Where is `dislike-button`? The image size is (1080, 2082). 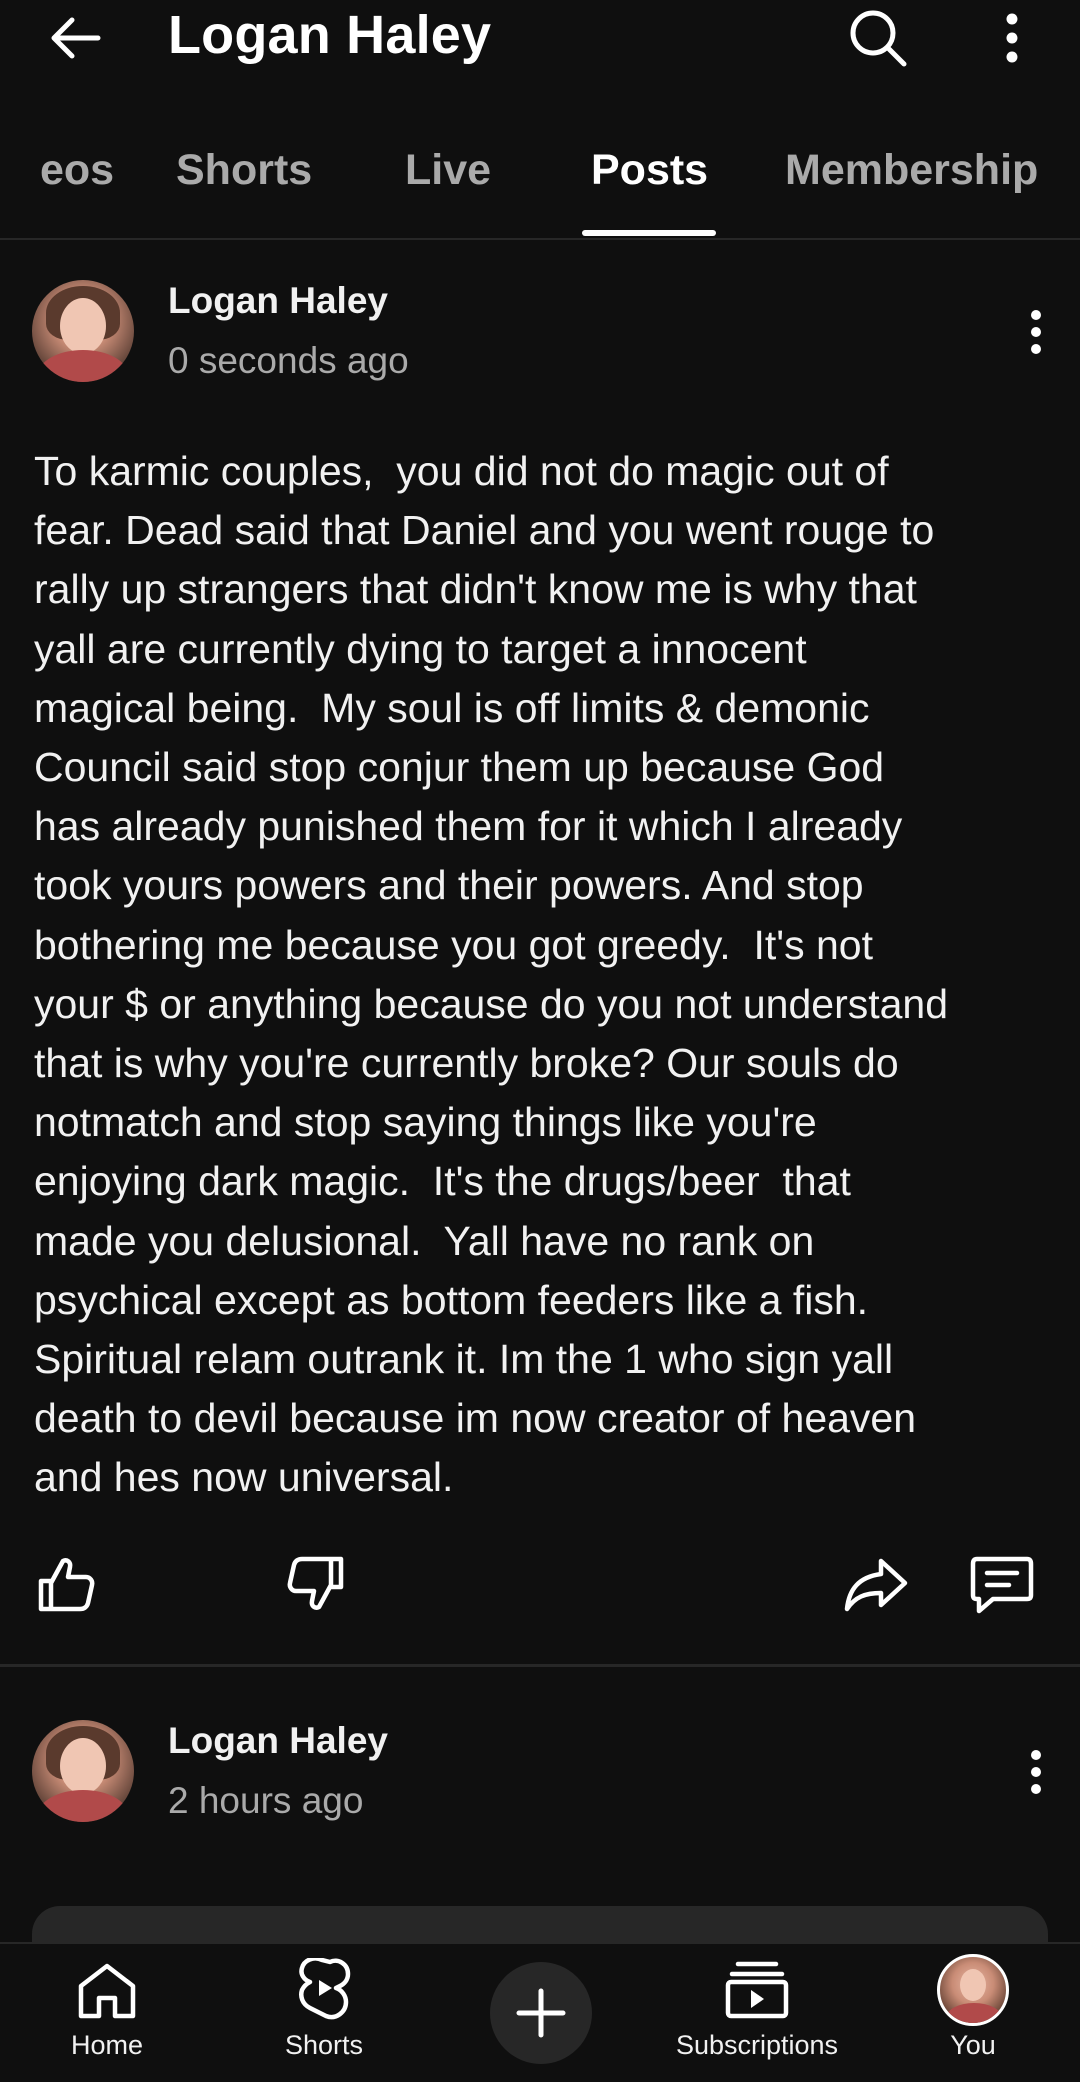
dislike-button is located at coordinates (316, 1584).